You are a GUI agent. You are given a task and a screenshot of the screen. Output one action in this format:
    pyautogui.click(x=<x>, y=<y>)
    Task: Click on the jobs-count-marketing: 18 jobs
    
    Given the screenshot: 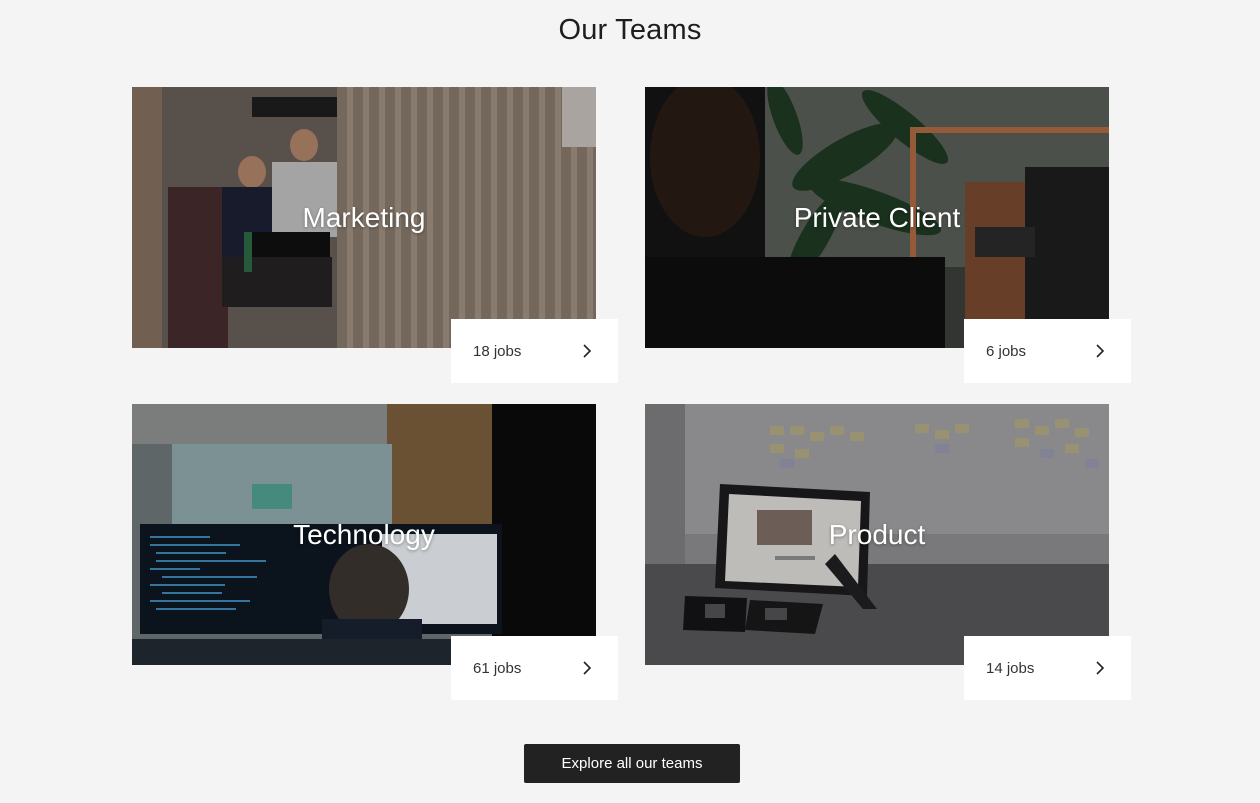 What is the action you would take?
    pyautogui.click(x=497, y=351)
    